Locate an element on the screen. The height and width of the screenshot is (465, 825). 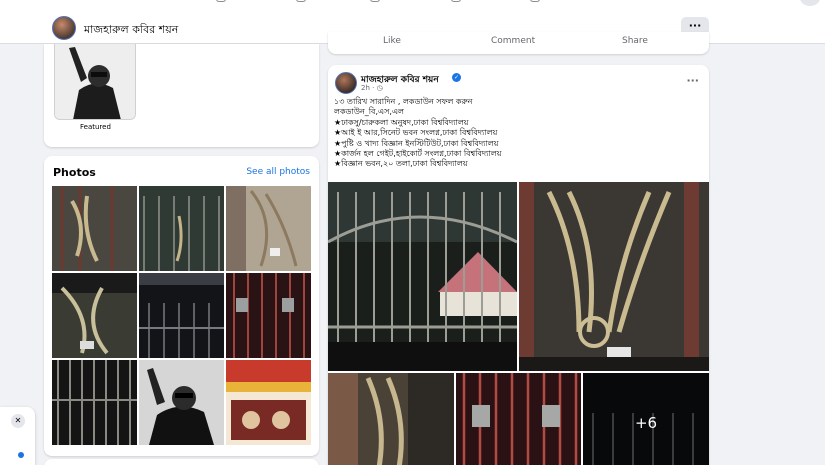
close-icon: ✕ is located at coordinates (18, 421).